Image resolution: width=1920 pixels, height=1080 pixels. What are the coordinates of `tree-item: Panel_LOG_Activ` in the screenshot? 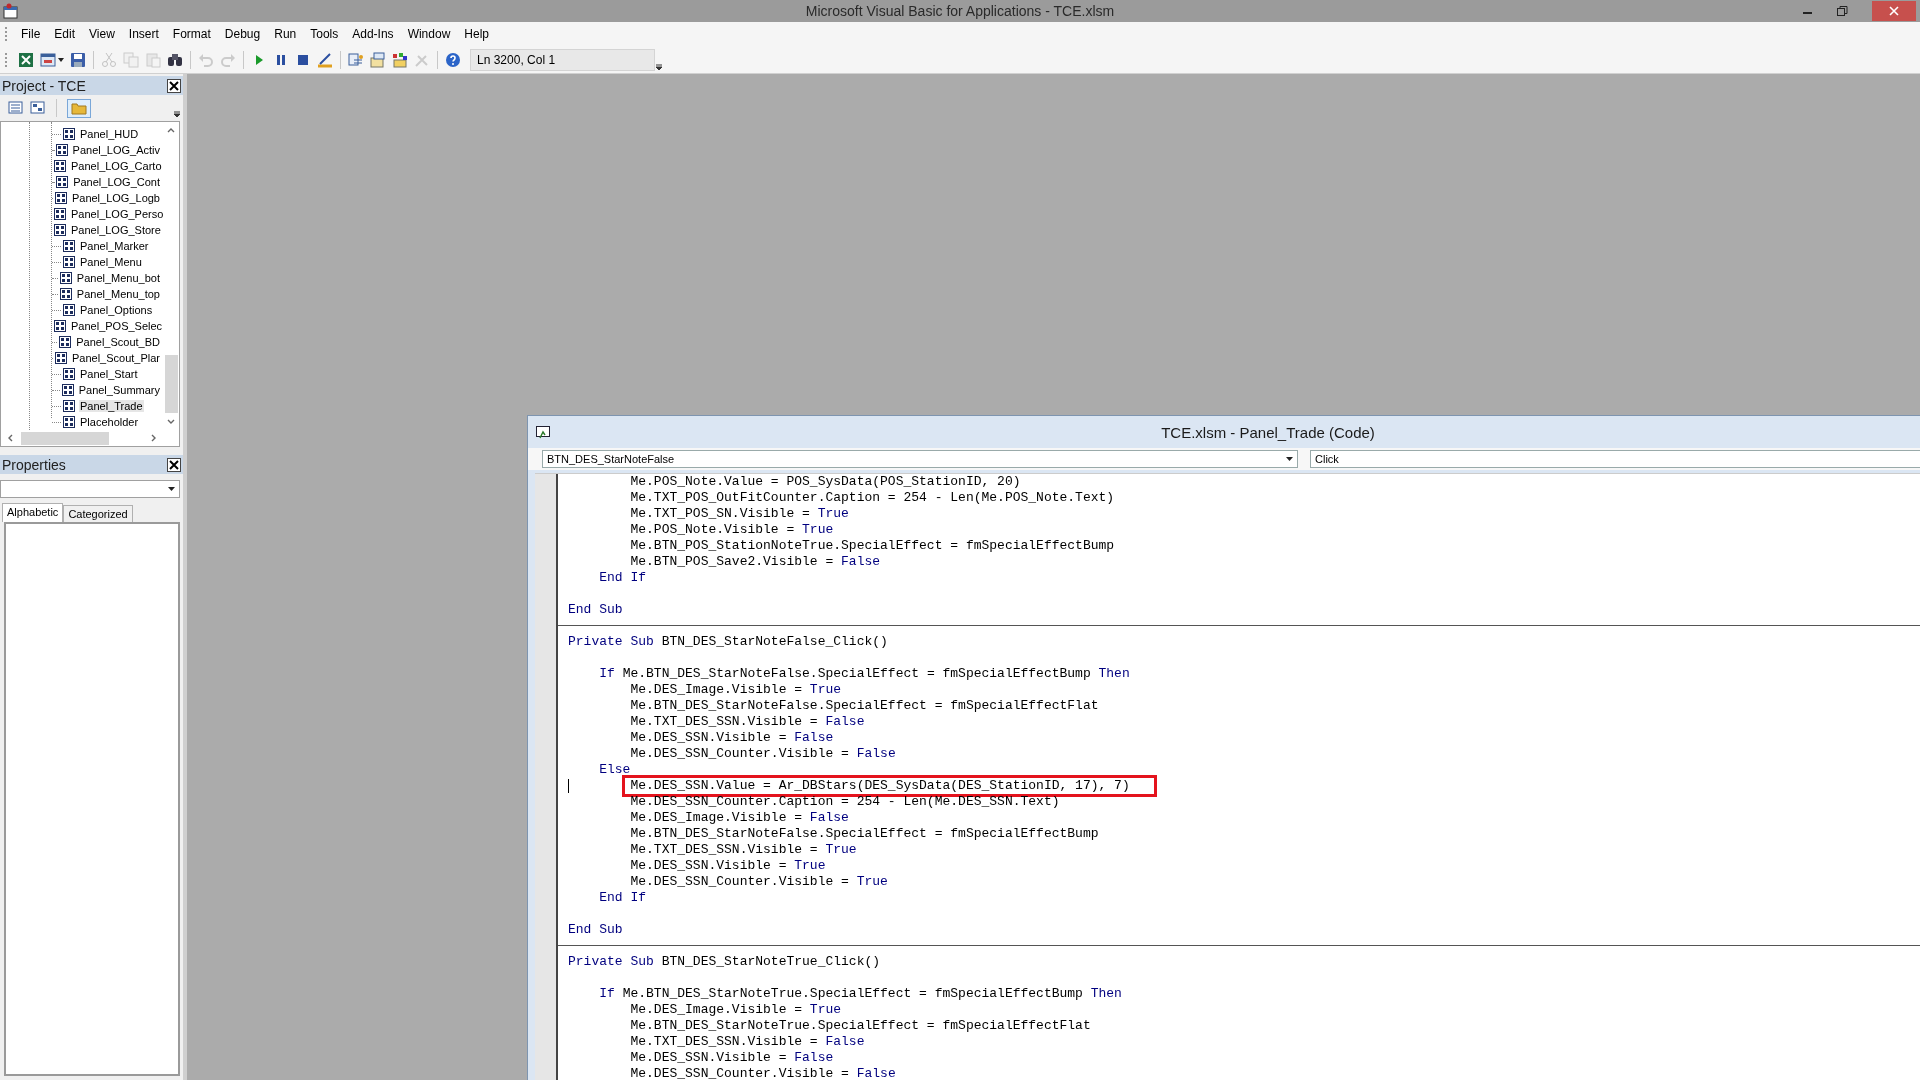 It's located at (116, 150).